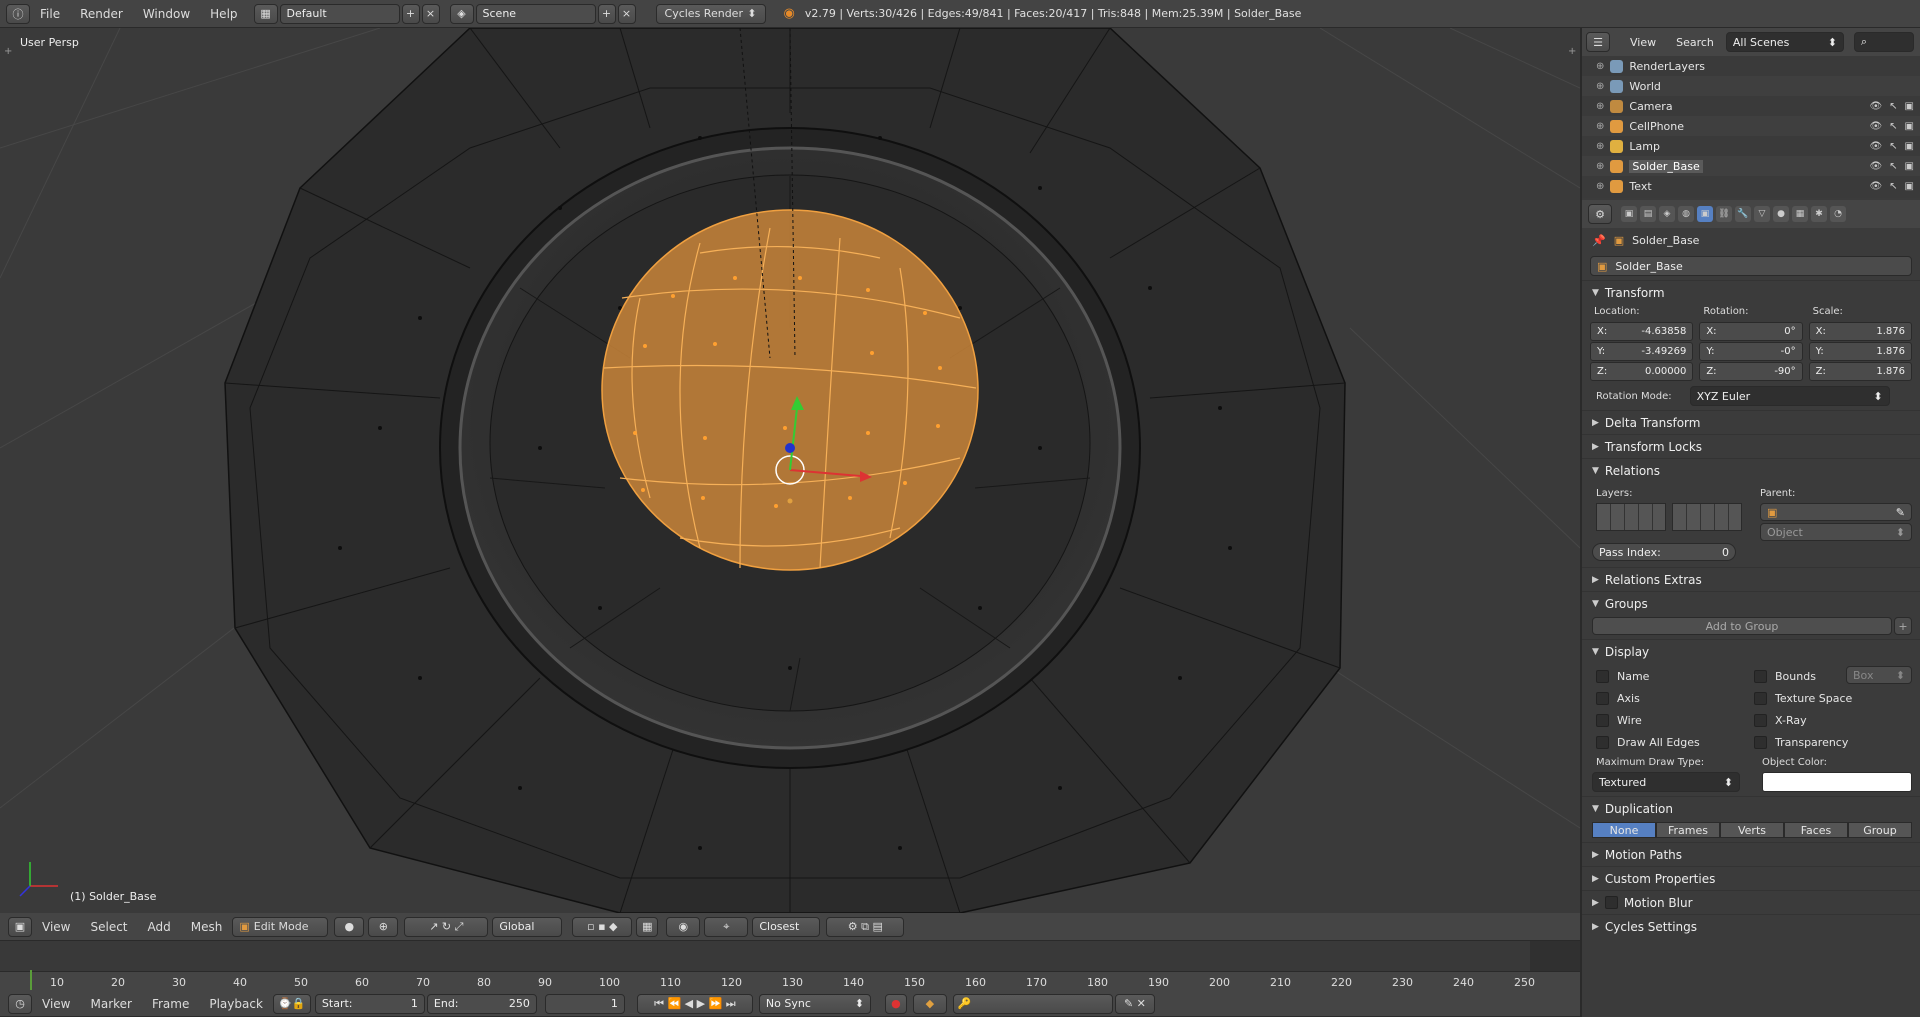 The width and height of the screenshot is (1920, 1017). Describe the element at coordinates (1695, 42) in the screenshot. I see `outliner-menu-search: Search` at that location.